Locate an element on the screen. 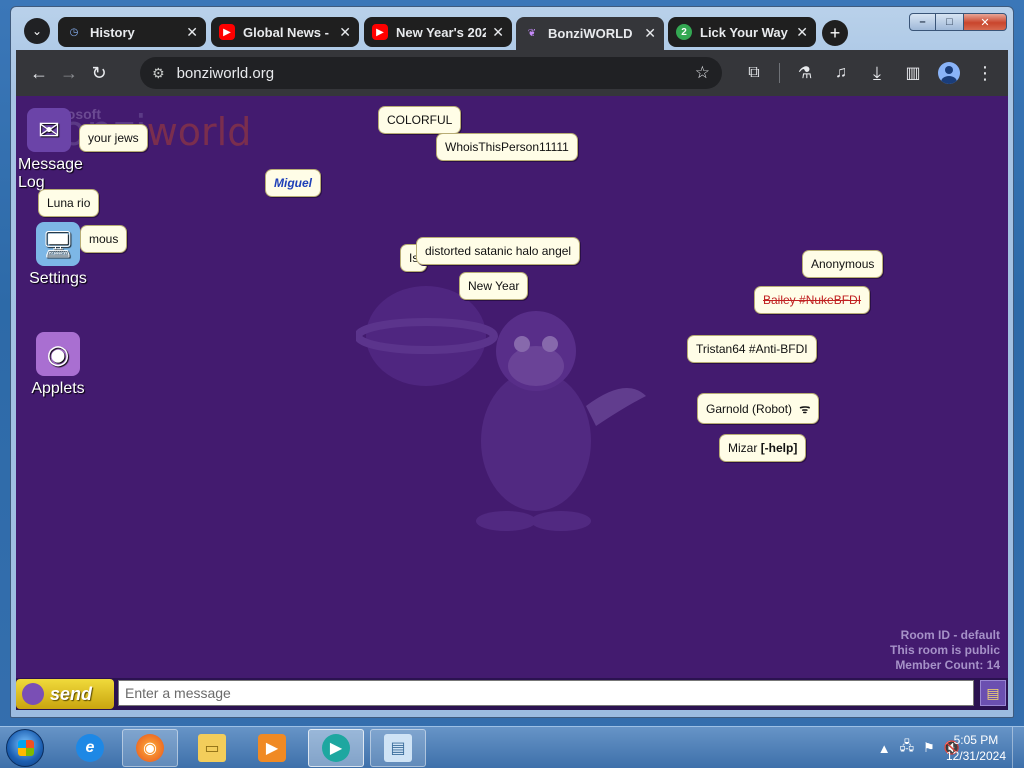 The width and height of the screenshot is (1024, 768). user-bubble: Tristan64 #Anti-BFDI is located at coordinates (752, 349).